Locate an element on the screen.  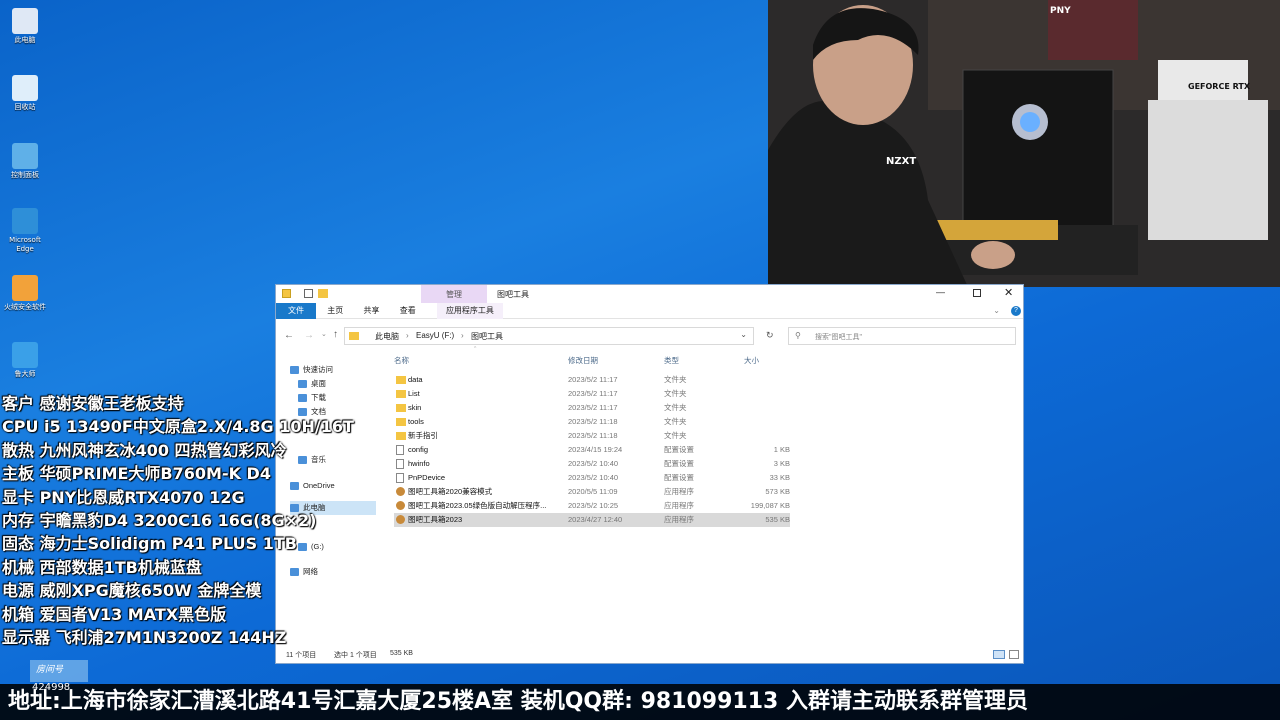
recycle-bin-icon is located at coordinates (25, 88).